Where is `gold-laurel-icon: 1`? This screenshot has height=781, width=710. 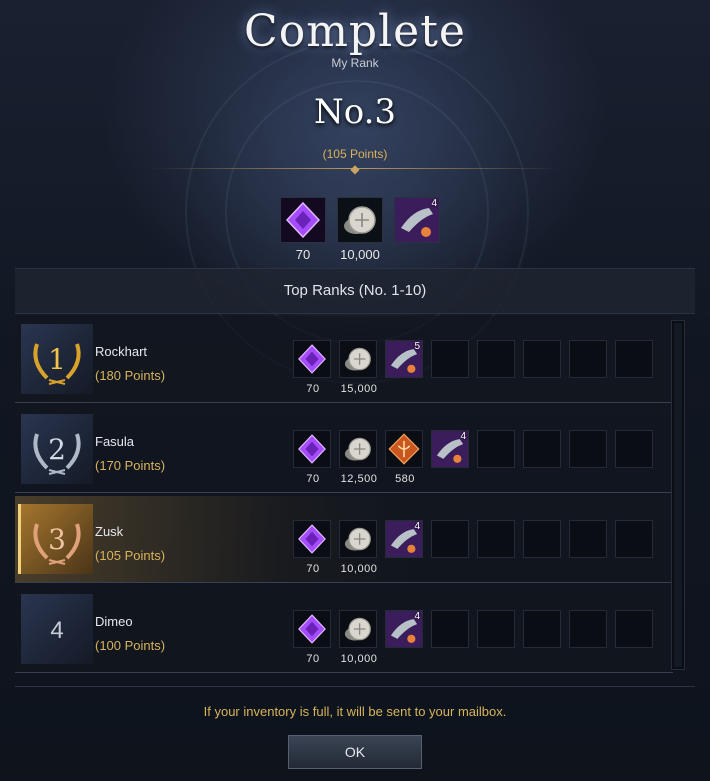
gold-laurel-icon: 1 is located at coordinates (57, 364).